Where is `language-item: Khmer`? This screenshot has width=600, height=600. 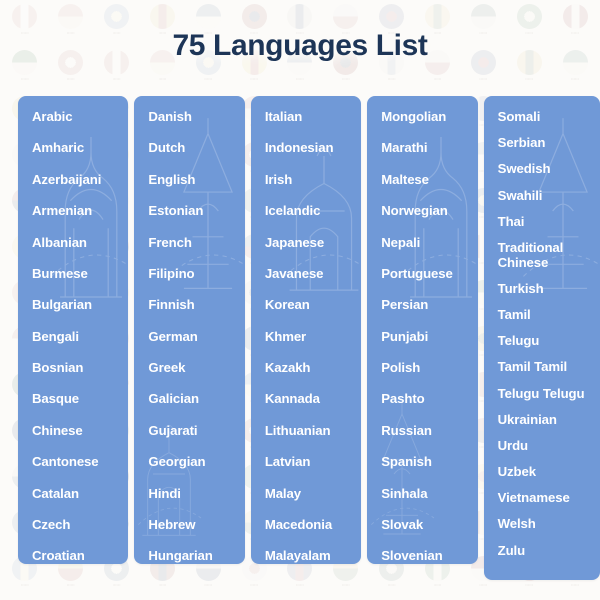 language-item: Khmer is located at coordinates (313, 337).